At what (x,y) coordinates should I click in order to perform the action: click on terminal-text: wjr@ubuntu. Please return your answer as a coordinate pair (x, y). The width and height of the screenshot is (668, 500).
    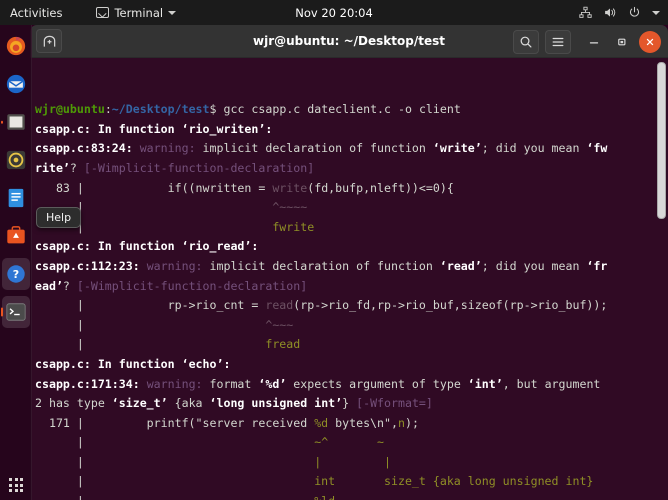
    Looking at the image, I should click on (70, 109).